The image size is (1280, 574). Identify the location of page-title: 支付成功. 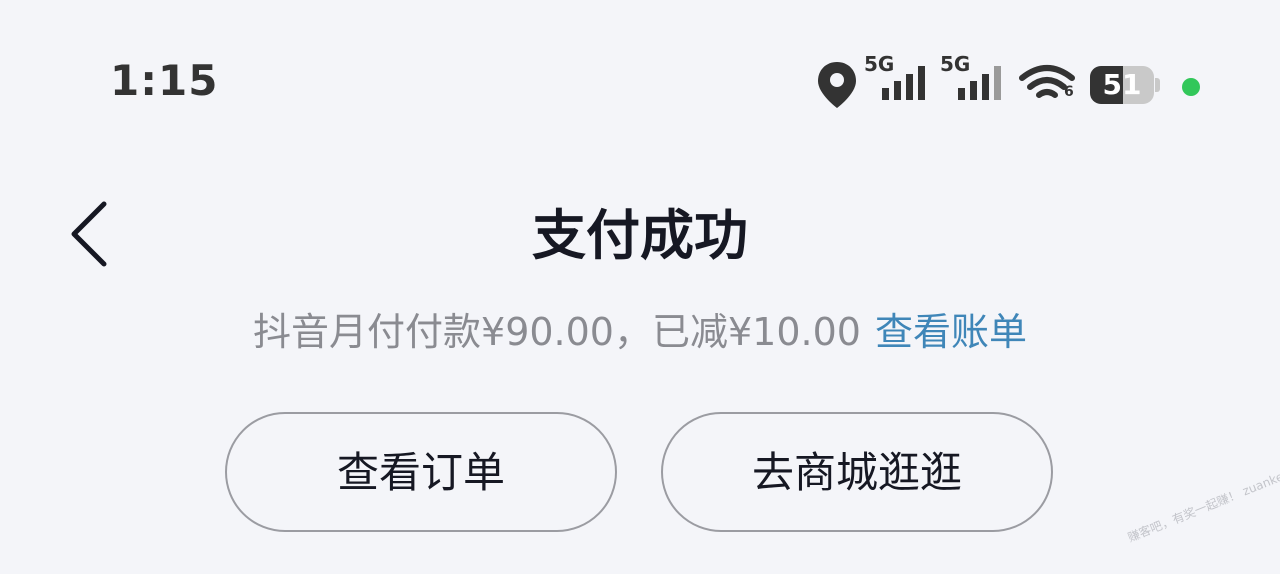
(640, 235).